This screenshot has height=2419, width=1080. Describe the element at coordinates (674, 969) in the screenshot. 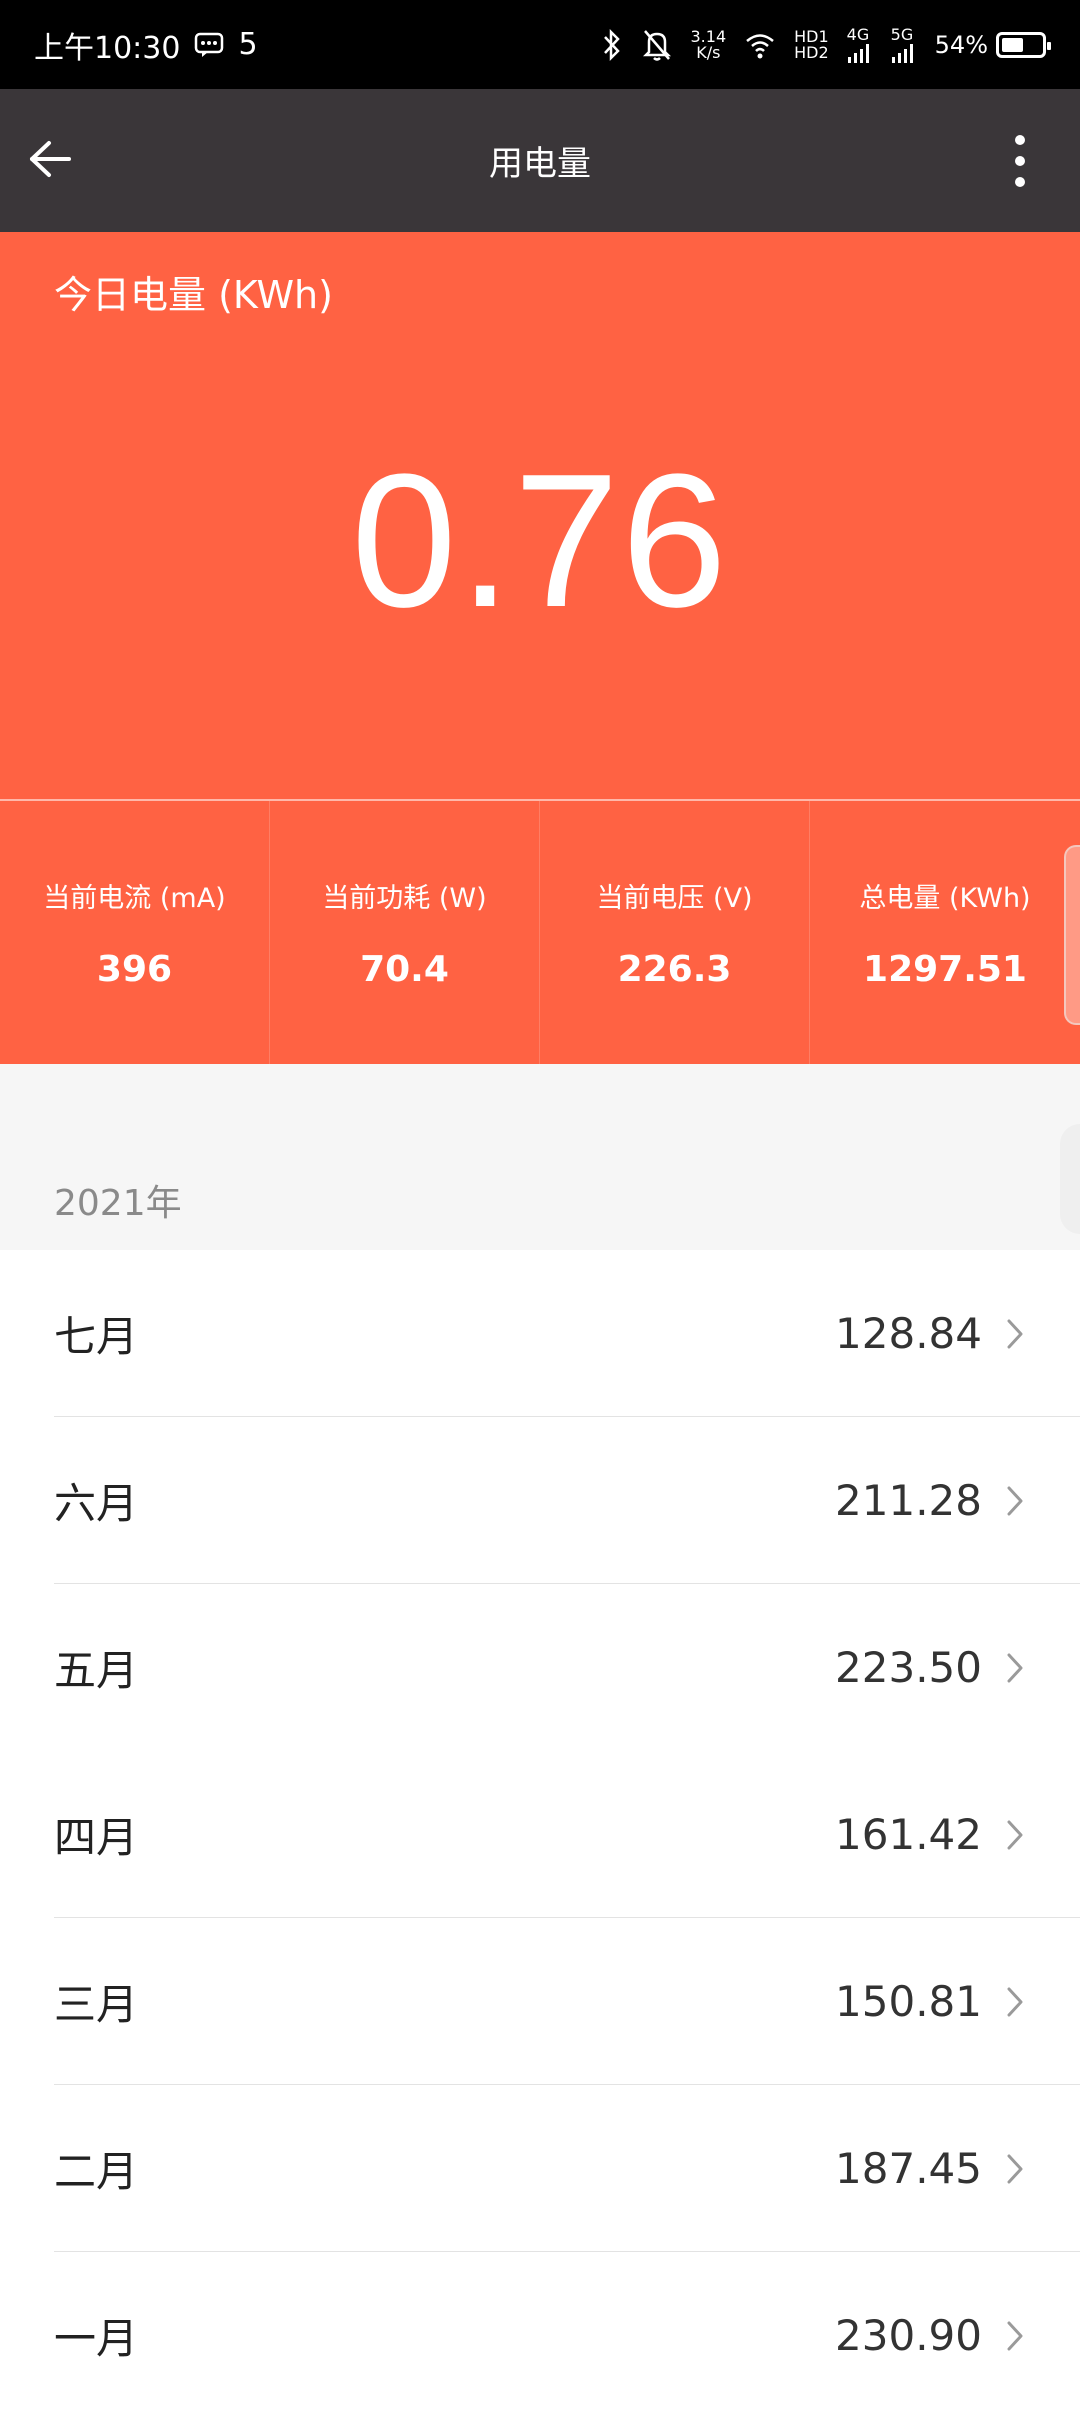

I see `stat-value: 226.3` at that location.